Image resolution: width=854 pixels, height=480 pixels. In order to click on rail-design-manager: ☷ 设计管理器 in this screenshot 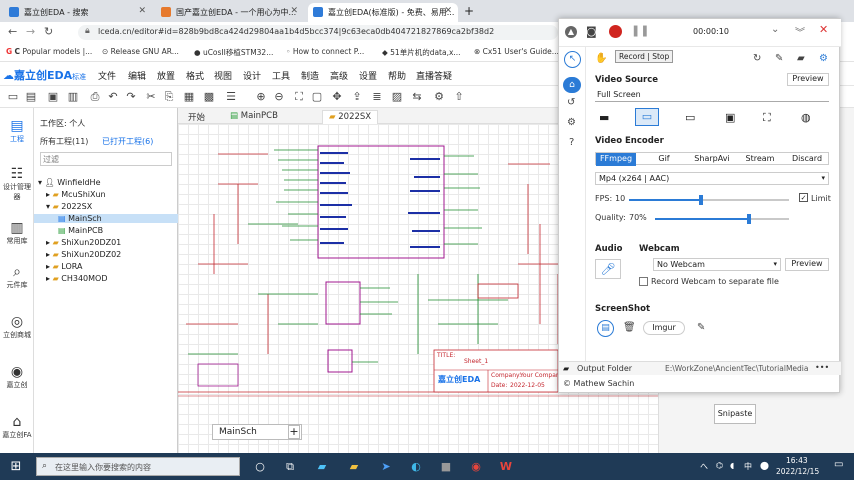, I will do `click(17, 184)`.